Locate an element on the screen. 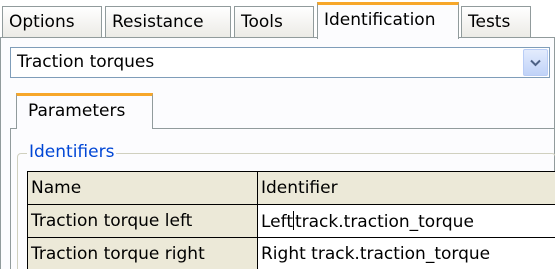  tab-resistance: Resistance is located at coordinates (168, 21).